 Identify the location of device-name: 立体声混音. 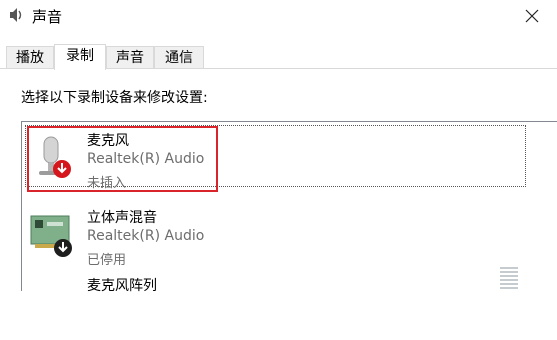
(122, 218).